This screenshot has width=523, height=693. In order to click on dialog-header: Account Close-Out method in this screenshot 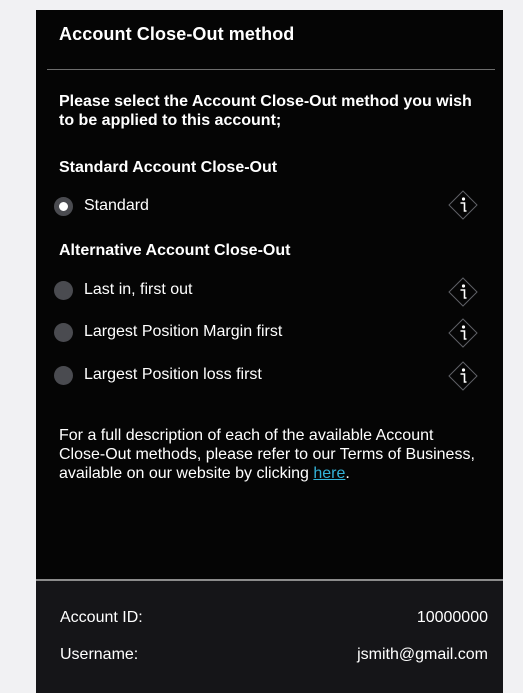, I will do `click(269, 39)`.